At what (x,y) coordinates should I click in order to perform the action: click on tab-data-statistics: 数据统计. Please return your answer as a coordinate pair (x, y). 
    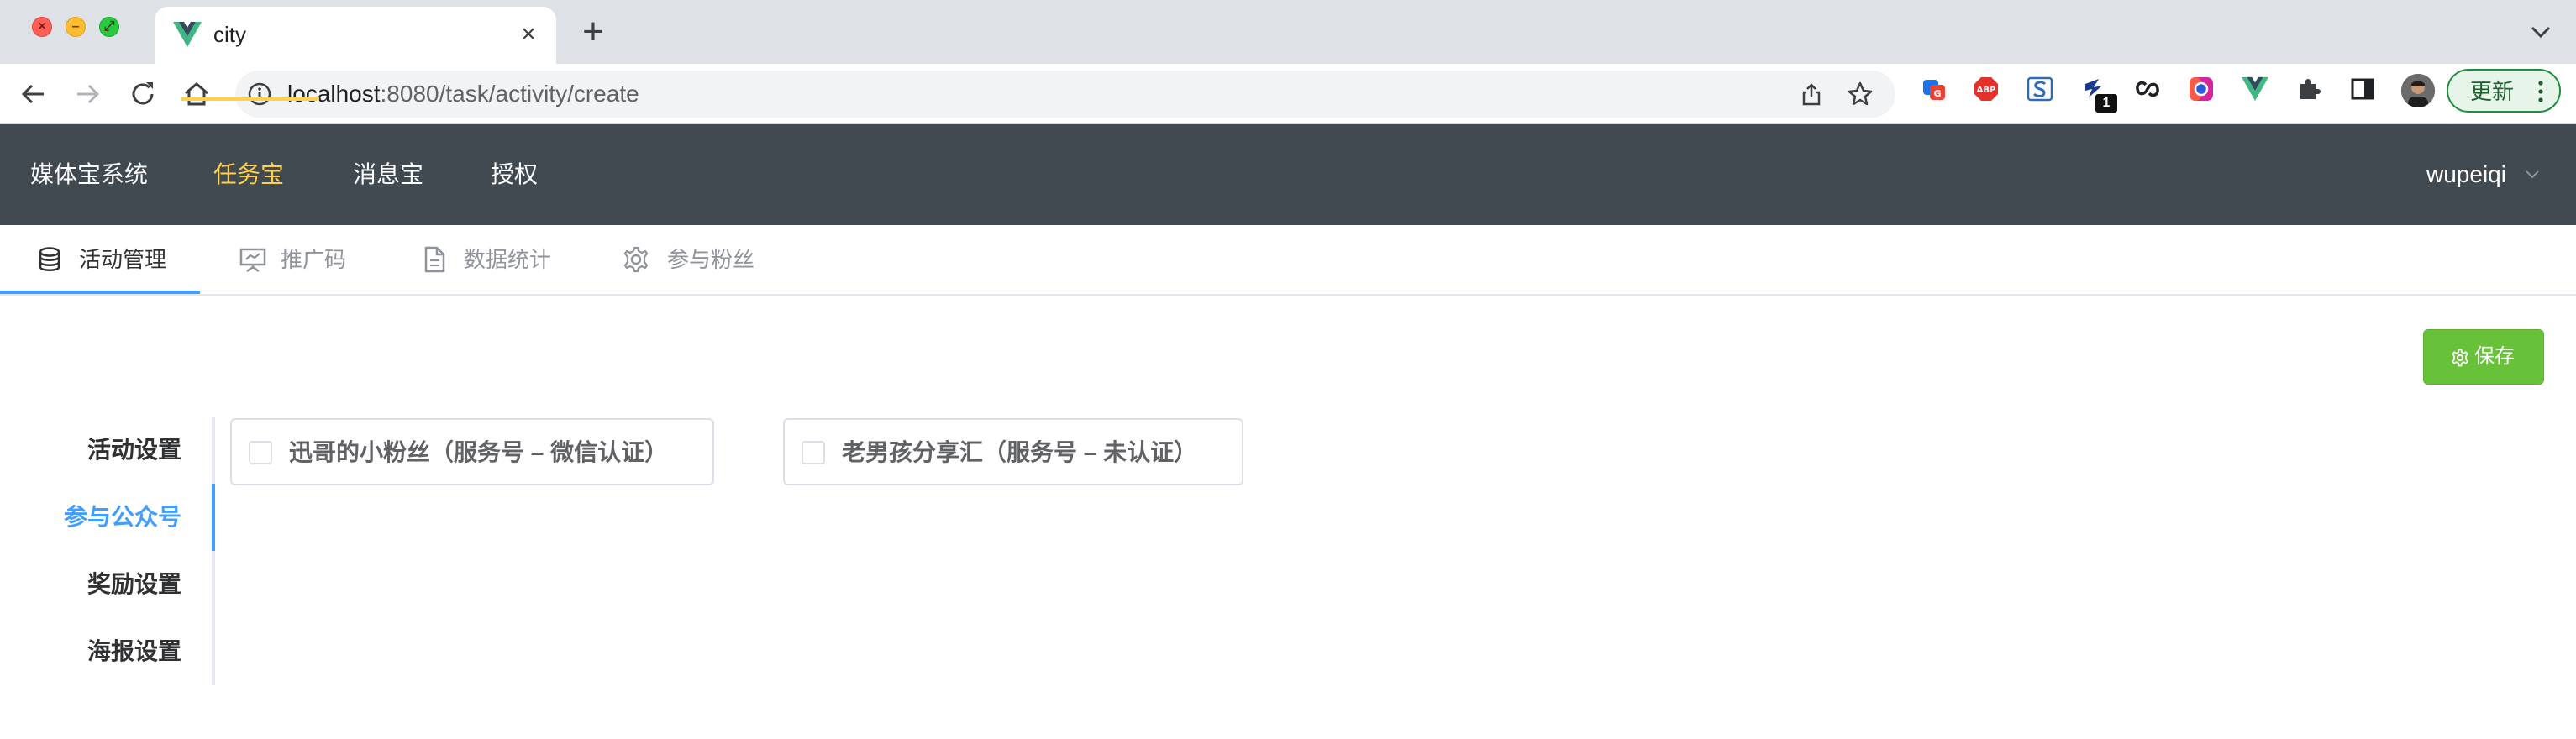
    Looking at the image, I should click on (485, 260).